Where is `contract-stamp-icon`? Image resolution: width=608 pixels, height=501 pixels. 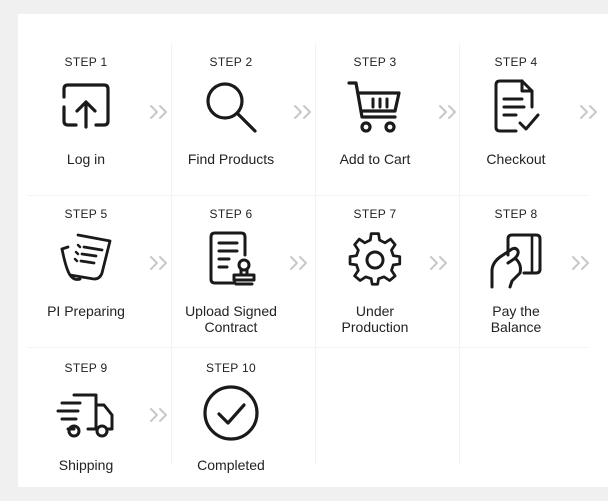
contract-stamp-icon is located at coordinates (231, 259).